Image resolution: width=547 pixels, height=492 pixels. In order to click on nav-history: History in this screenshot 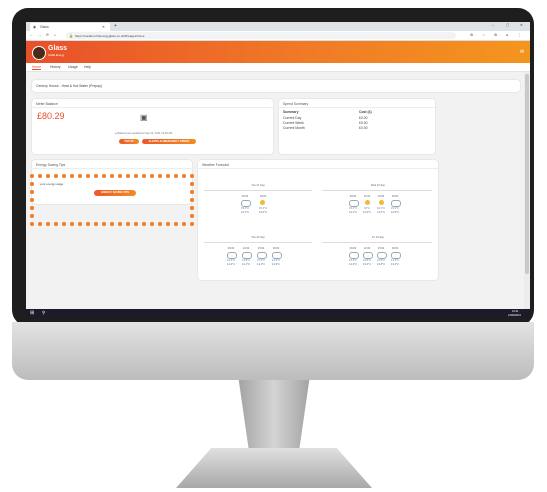, I will do `click(55, 67)`.